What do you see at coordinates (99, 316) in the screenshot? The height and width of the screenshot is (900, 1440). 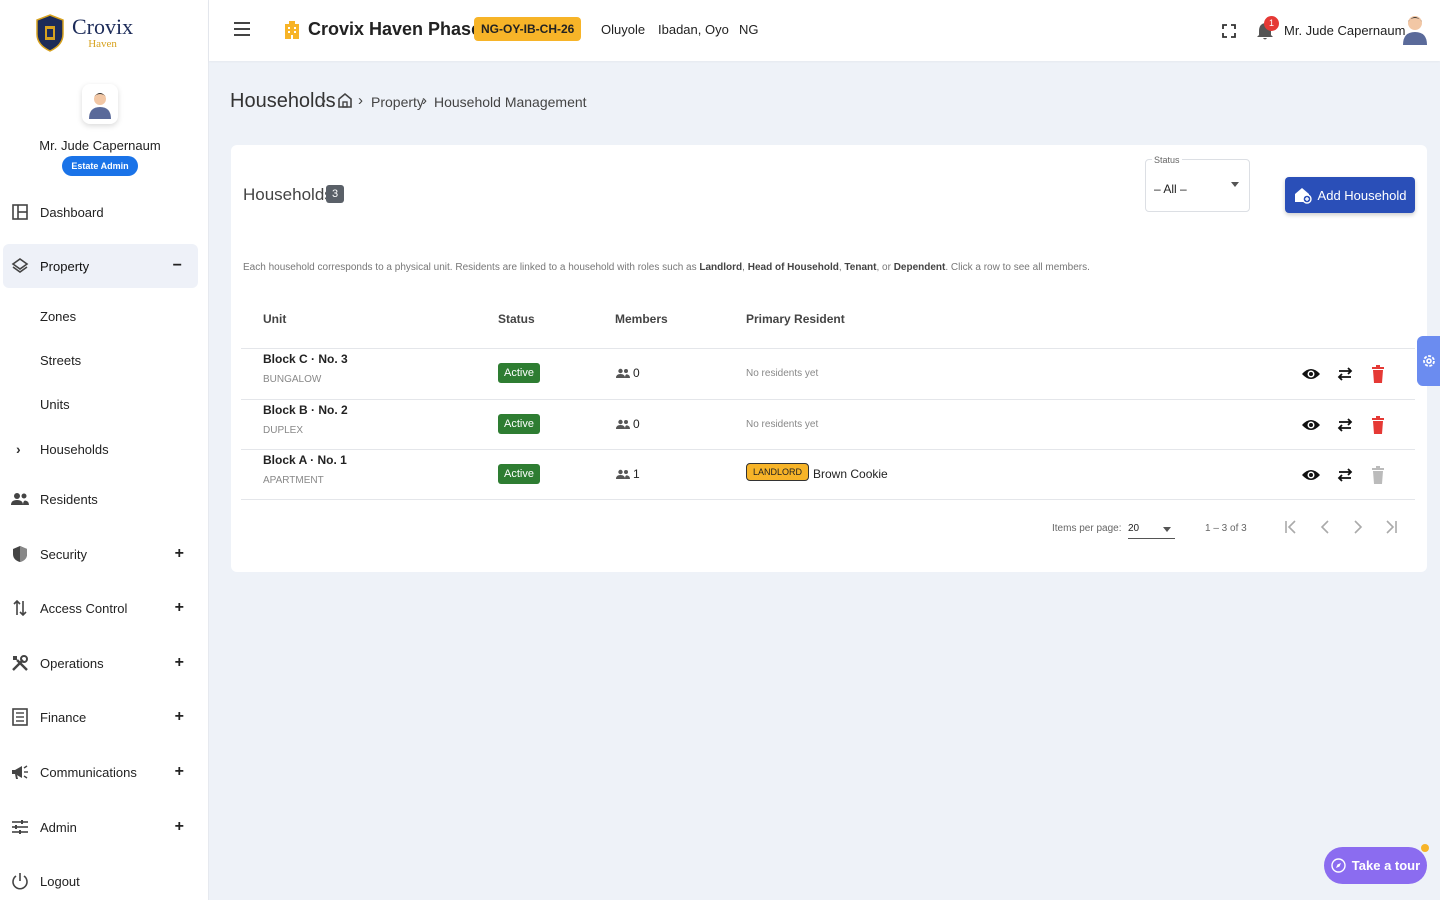 I see `sidebar-item-zones: Zones` at bounding box center [99, 316].